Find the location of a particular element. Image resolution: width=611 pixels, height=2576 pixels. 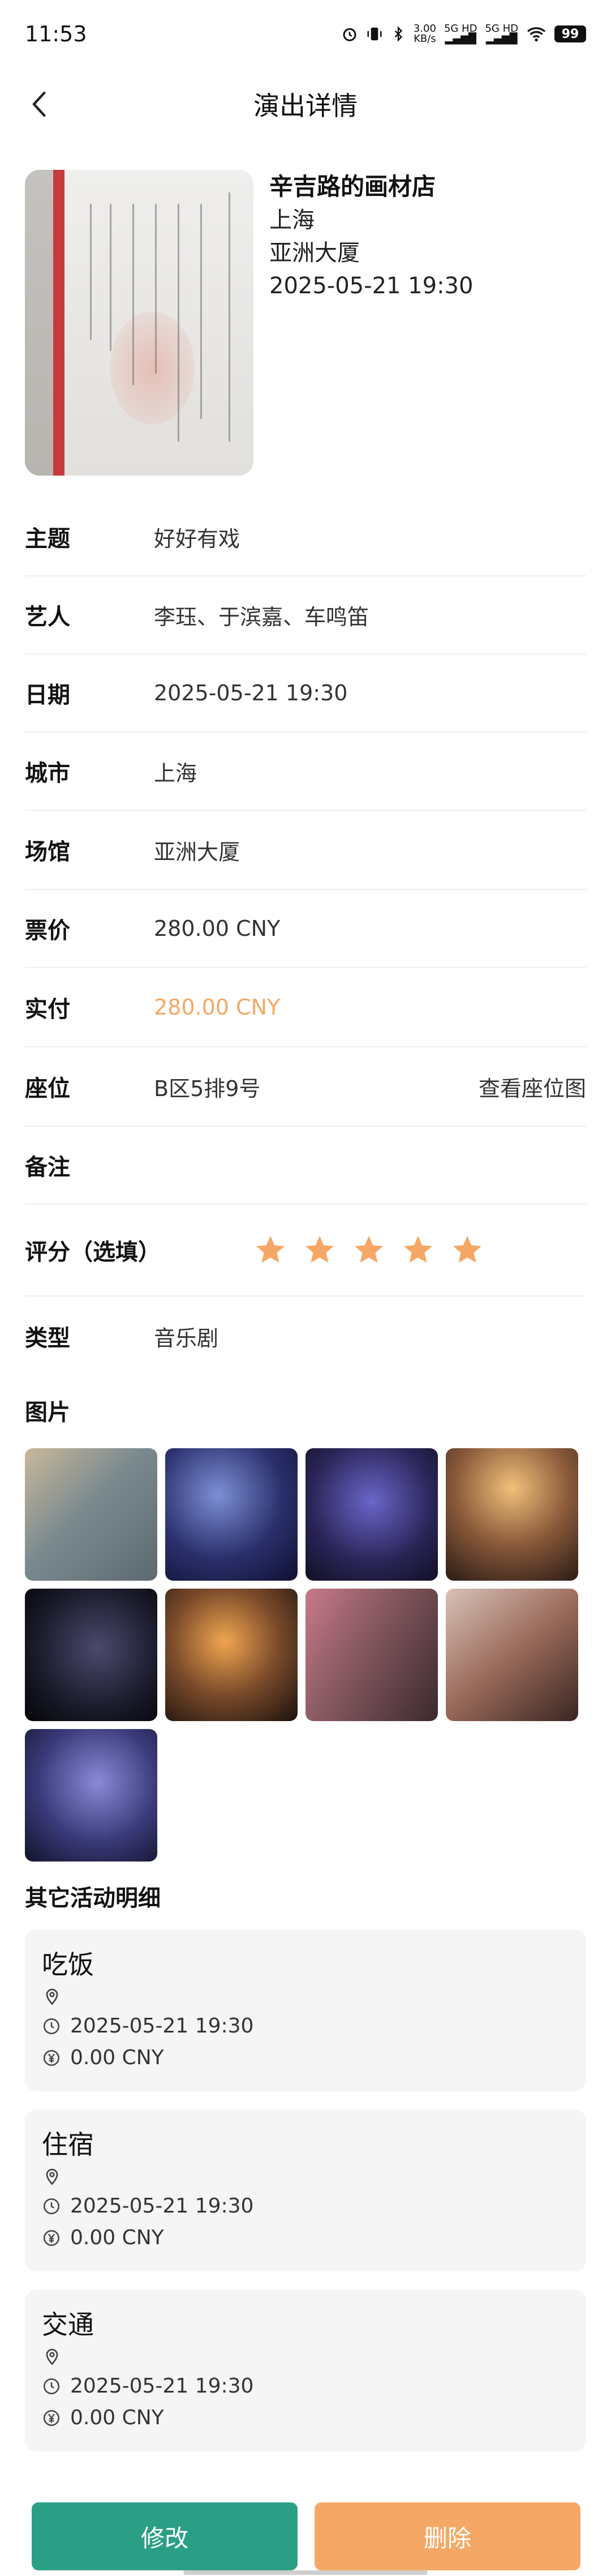

row-venue: 场馆 亚洲大厦 is located at coordinates (305, 850).